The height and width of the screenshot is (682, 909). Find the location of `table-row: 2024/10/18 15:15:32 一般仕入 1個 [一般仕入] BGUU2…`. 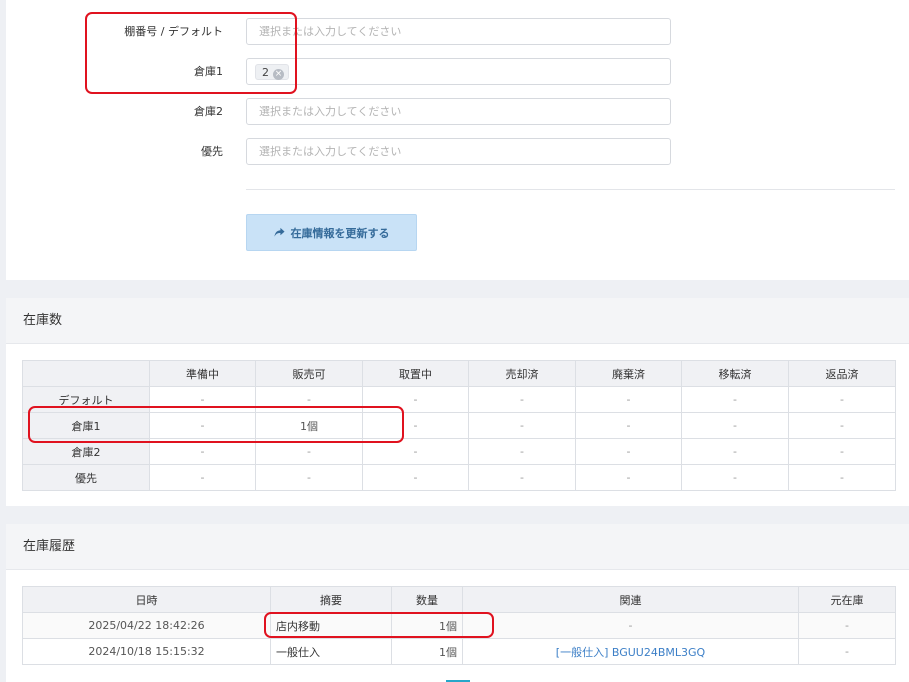

table-row: 2024/10/18 15:15:32 一般仕入 1個 [一般仕入] BGUU2… is located at coordinates (459, 651).